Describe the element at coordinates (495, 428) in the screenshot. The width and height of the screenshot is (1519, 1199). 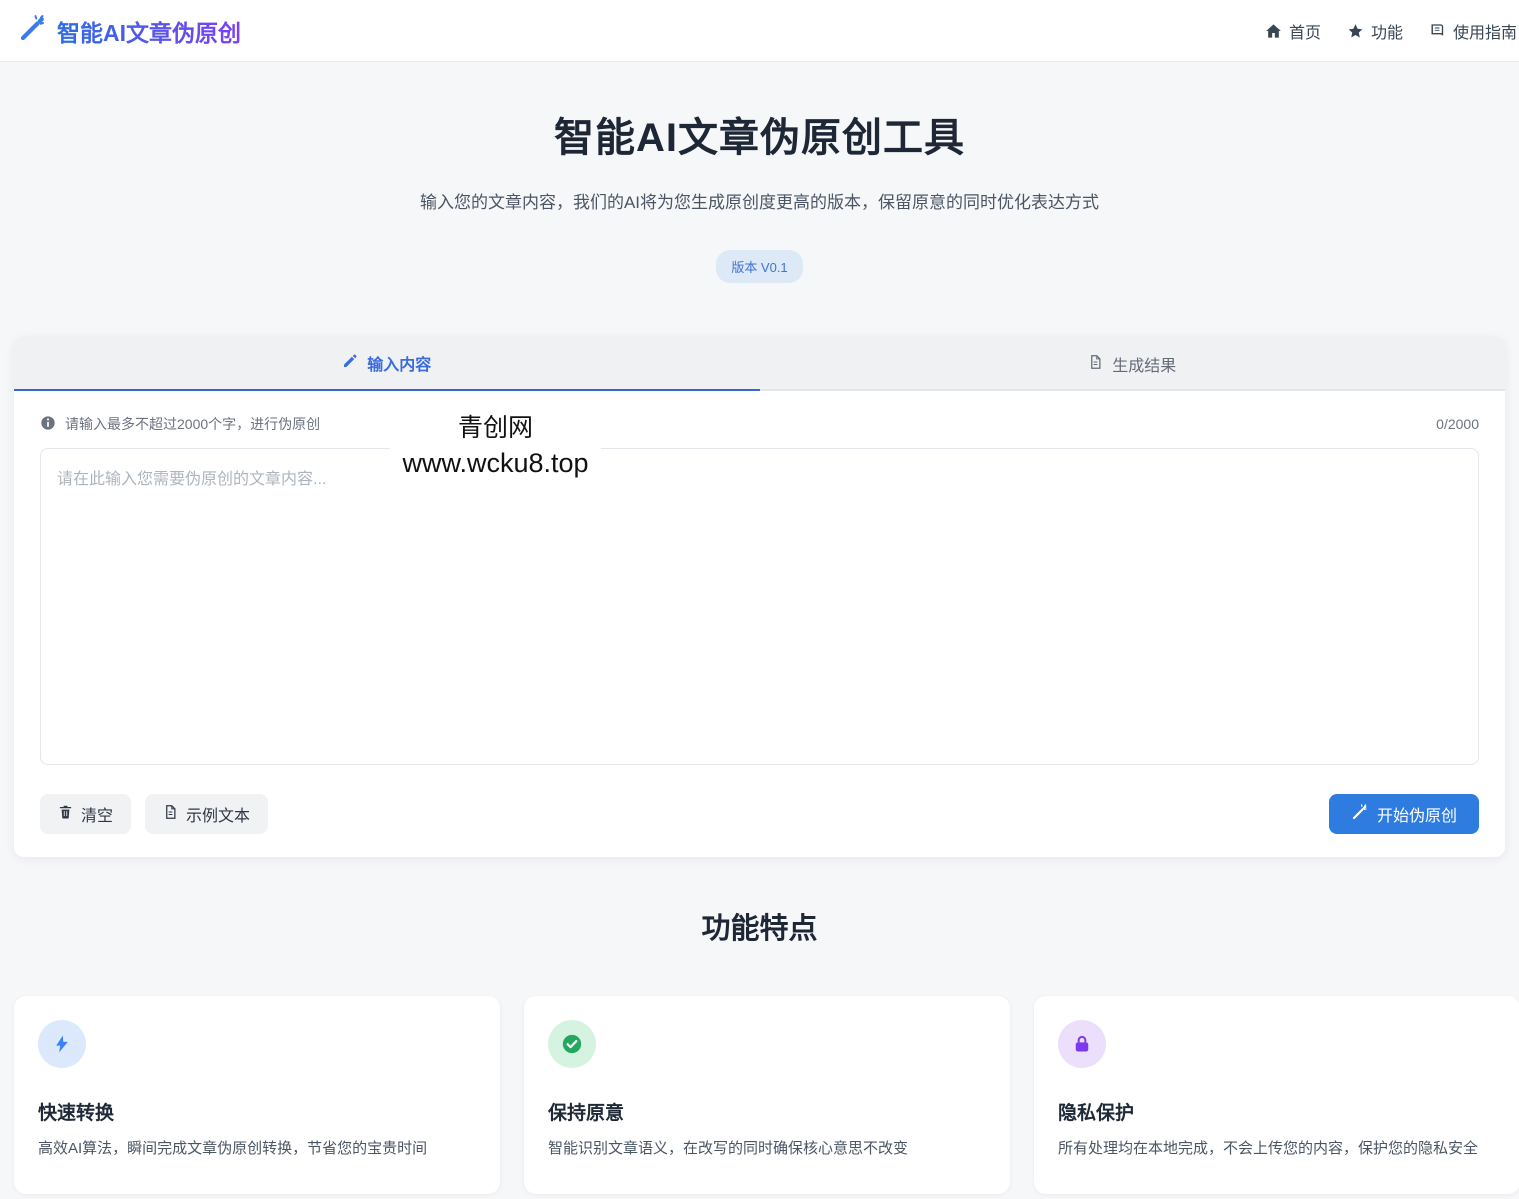
I see `watermark-site-name: 青创网` at that location.